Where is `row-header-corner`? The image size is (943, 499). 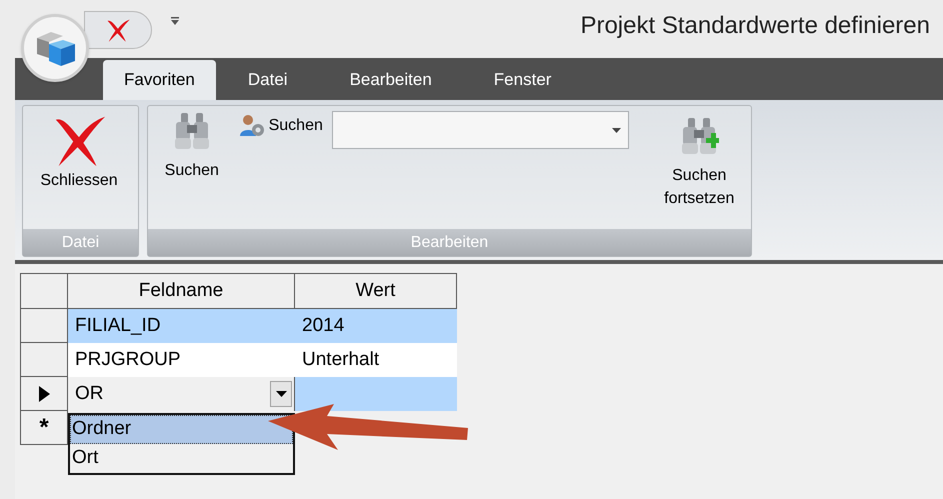
row-header-corner is located at coordinates (44, 291).